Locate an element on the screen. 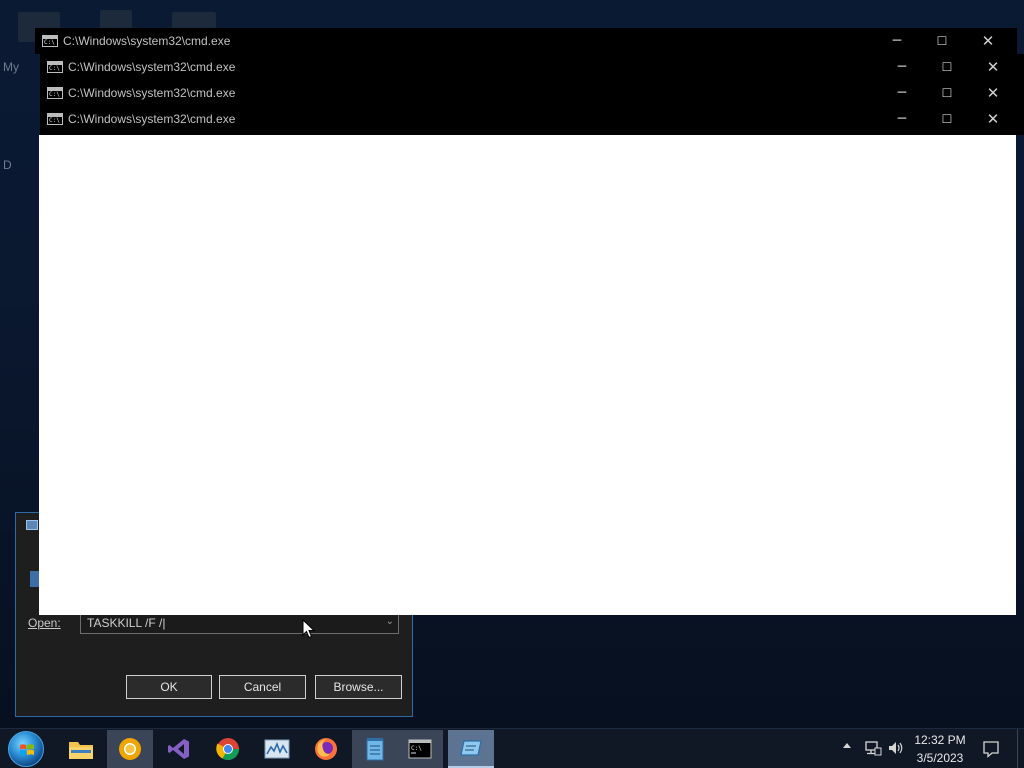 The width and height of the screenshot is (1024, 768). taskbar-cmd: C:\ is located at coordinates (420, 749).